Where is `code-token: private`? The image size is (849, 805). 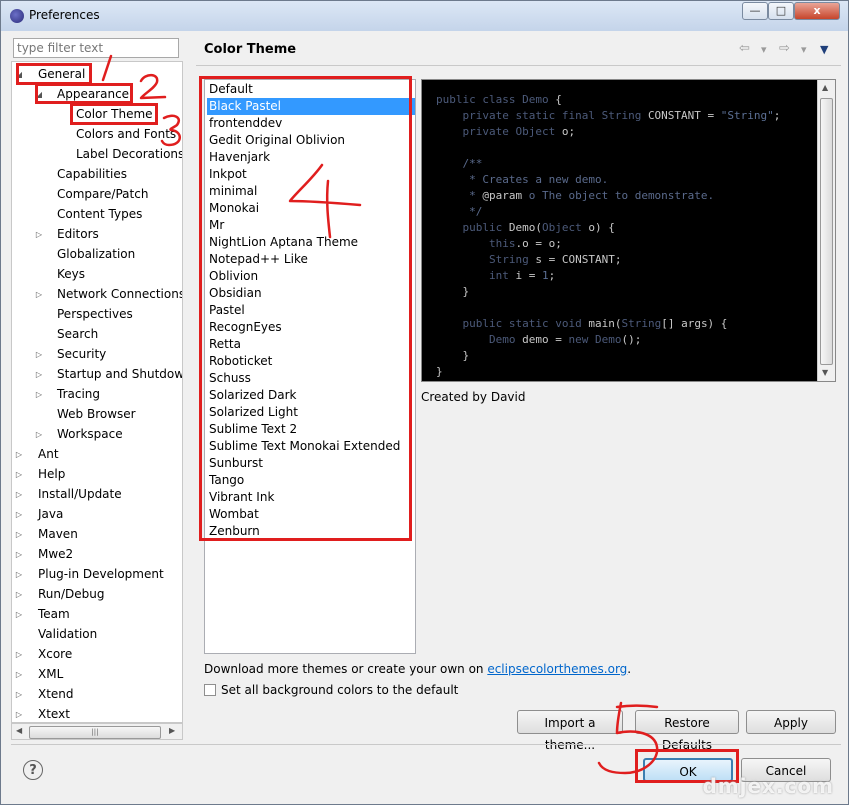 code-token: private is located at coordinates (476, 131).